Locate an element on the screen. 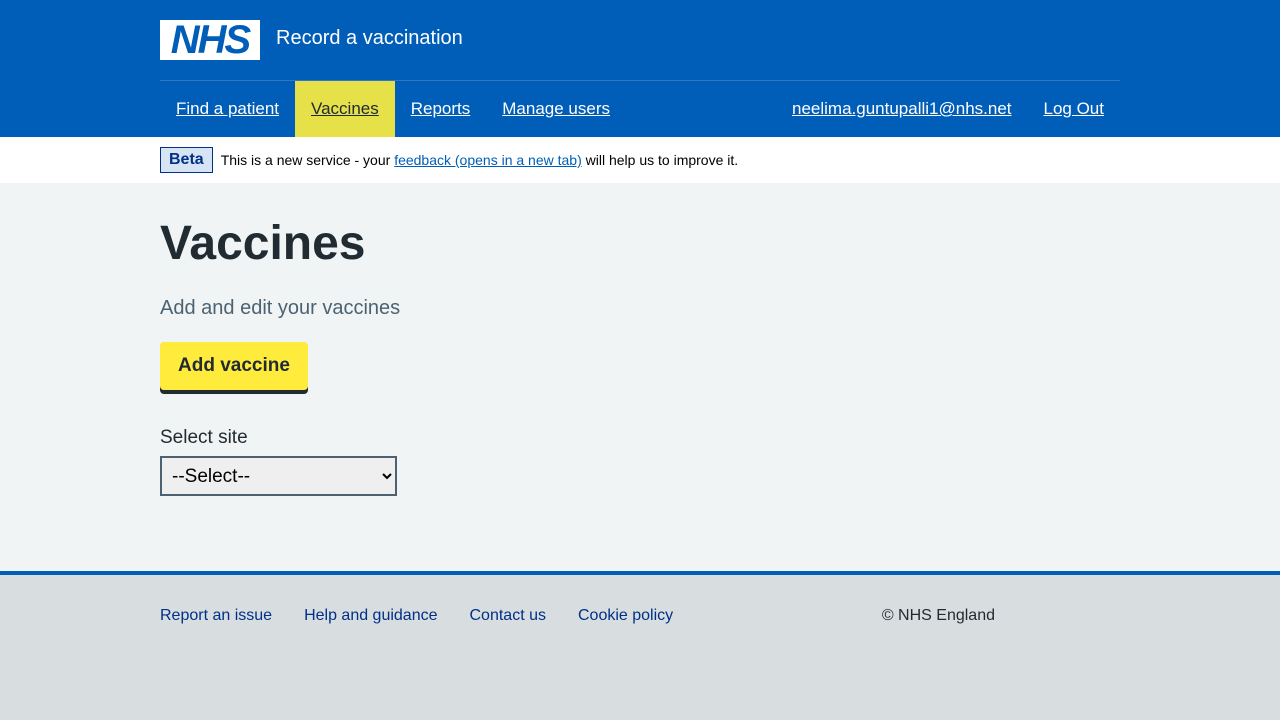 This screenshot has width=1280, height=720. nav-item-manage-users: Manage users is located at coordinates (556, 109).